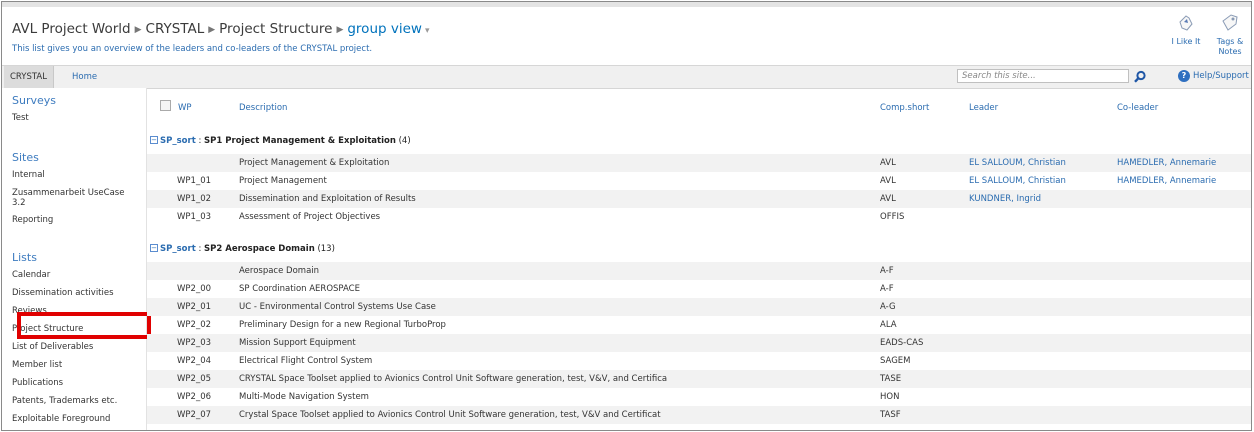 The height and width of the screenshot is (432, 1254). What do you see at coordinates (175, 29) in the screenshot?
I see `breadcrumb-crystal: CRYSTAL` at bounding box center [175, 29].